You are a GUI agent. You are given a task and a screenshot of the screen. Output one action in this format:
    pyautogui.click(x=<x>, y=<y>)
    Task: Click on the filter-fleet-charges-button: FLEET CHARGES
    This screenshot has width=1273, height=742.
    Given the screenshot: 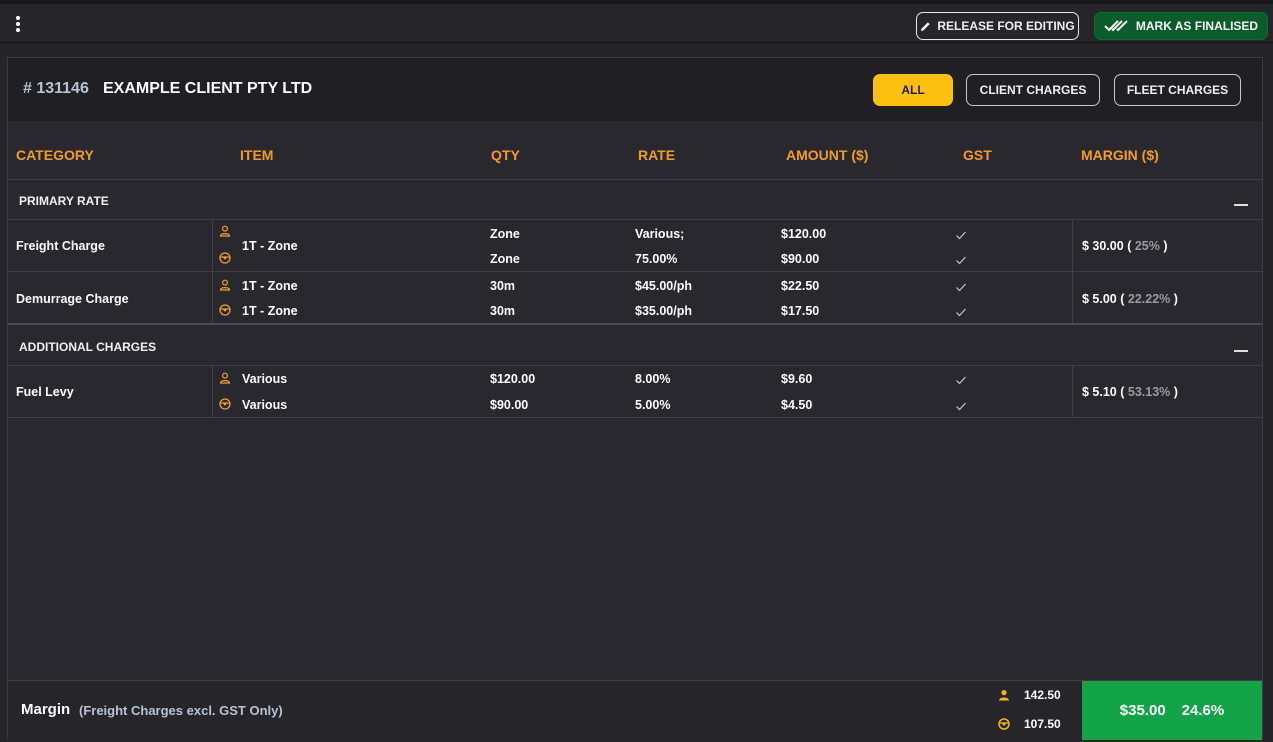 What is the action you would take?
    pyautogui.click(x=1177, y=90)
    